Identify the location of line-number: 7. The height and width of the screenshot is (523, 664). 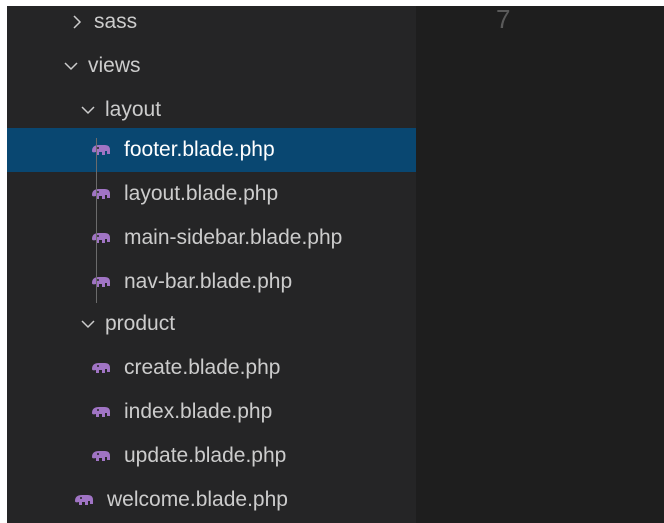
(503, 19).